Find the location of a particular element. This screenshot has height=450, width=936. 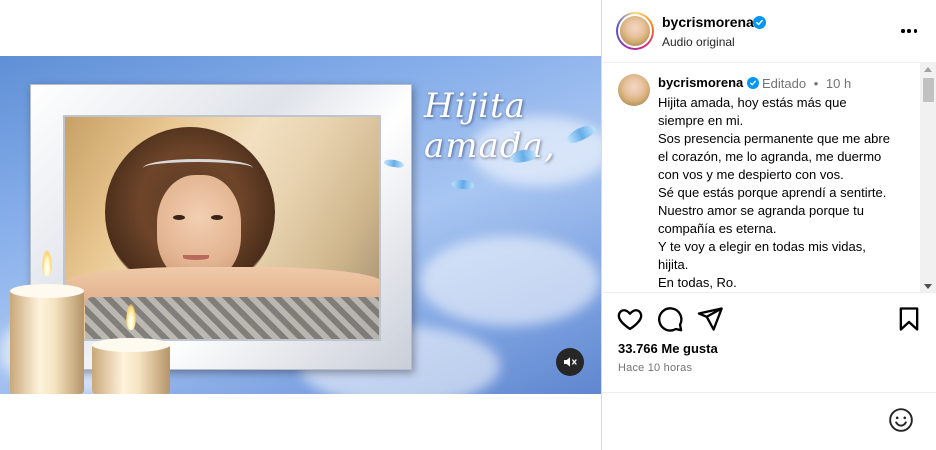

scroll-thumb is located at coordinates (928, 90).